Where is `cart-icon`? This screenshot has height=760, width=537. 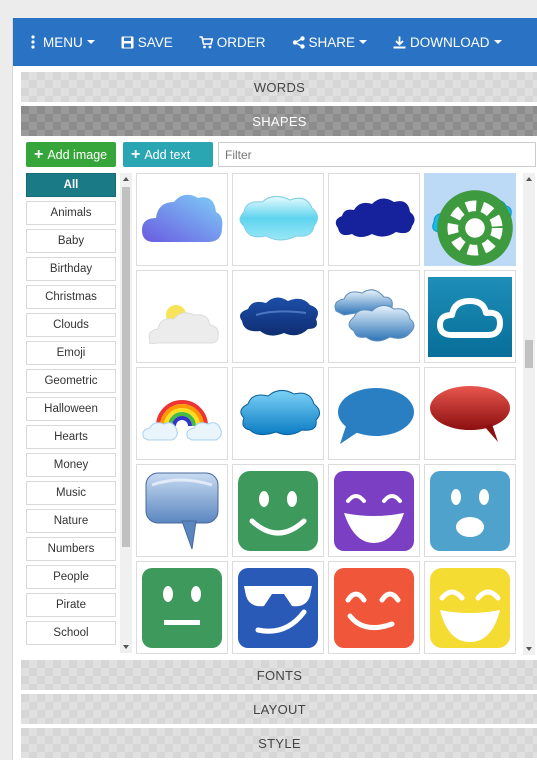 cart-icon is located at coordinates (206, 42).